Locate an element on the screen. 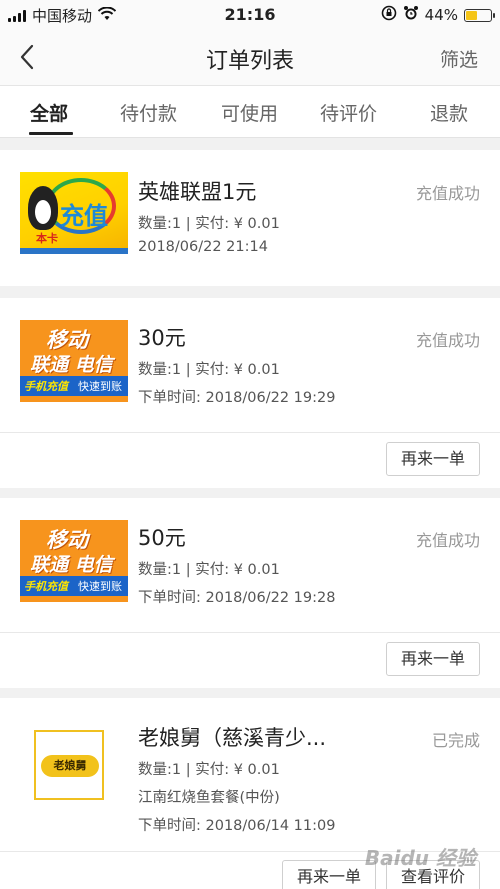 This screenshot has width=500, height=889. alarm-icon is located at coordinates (411, 15).